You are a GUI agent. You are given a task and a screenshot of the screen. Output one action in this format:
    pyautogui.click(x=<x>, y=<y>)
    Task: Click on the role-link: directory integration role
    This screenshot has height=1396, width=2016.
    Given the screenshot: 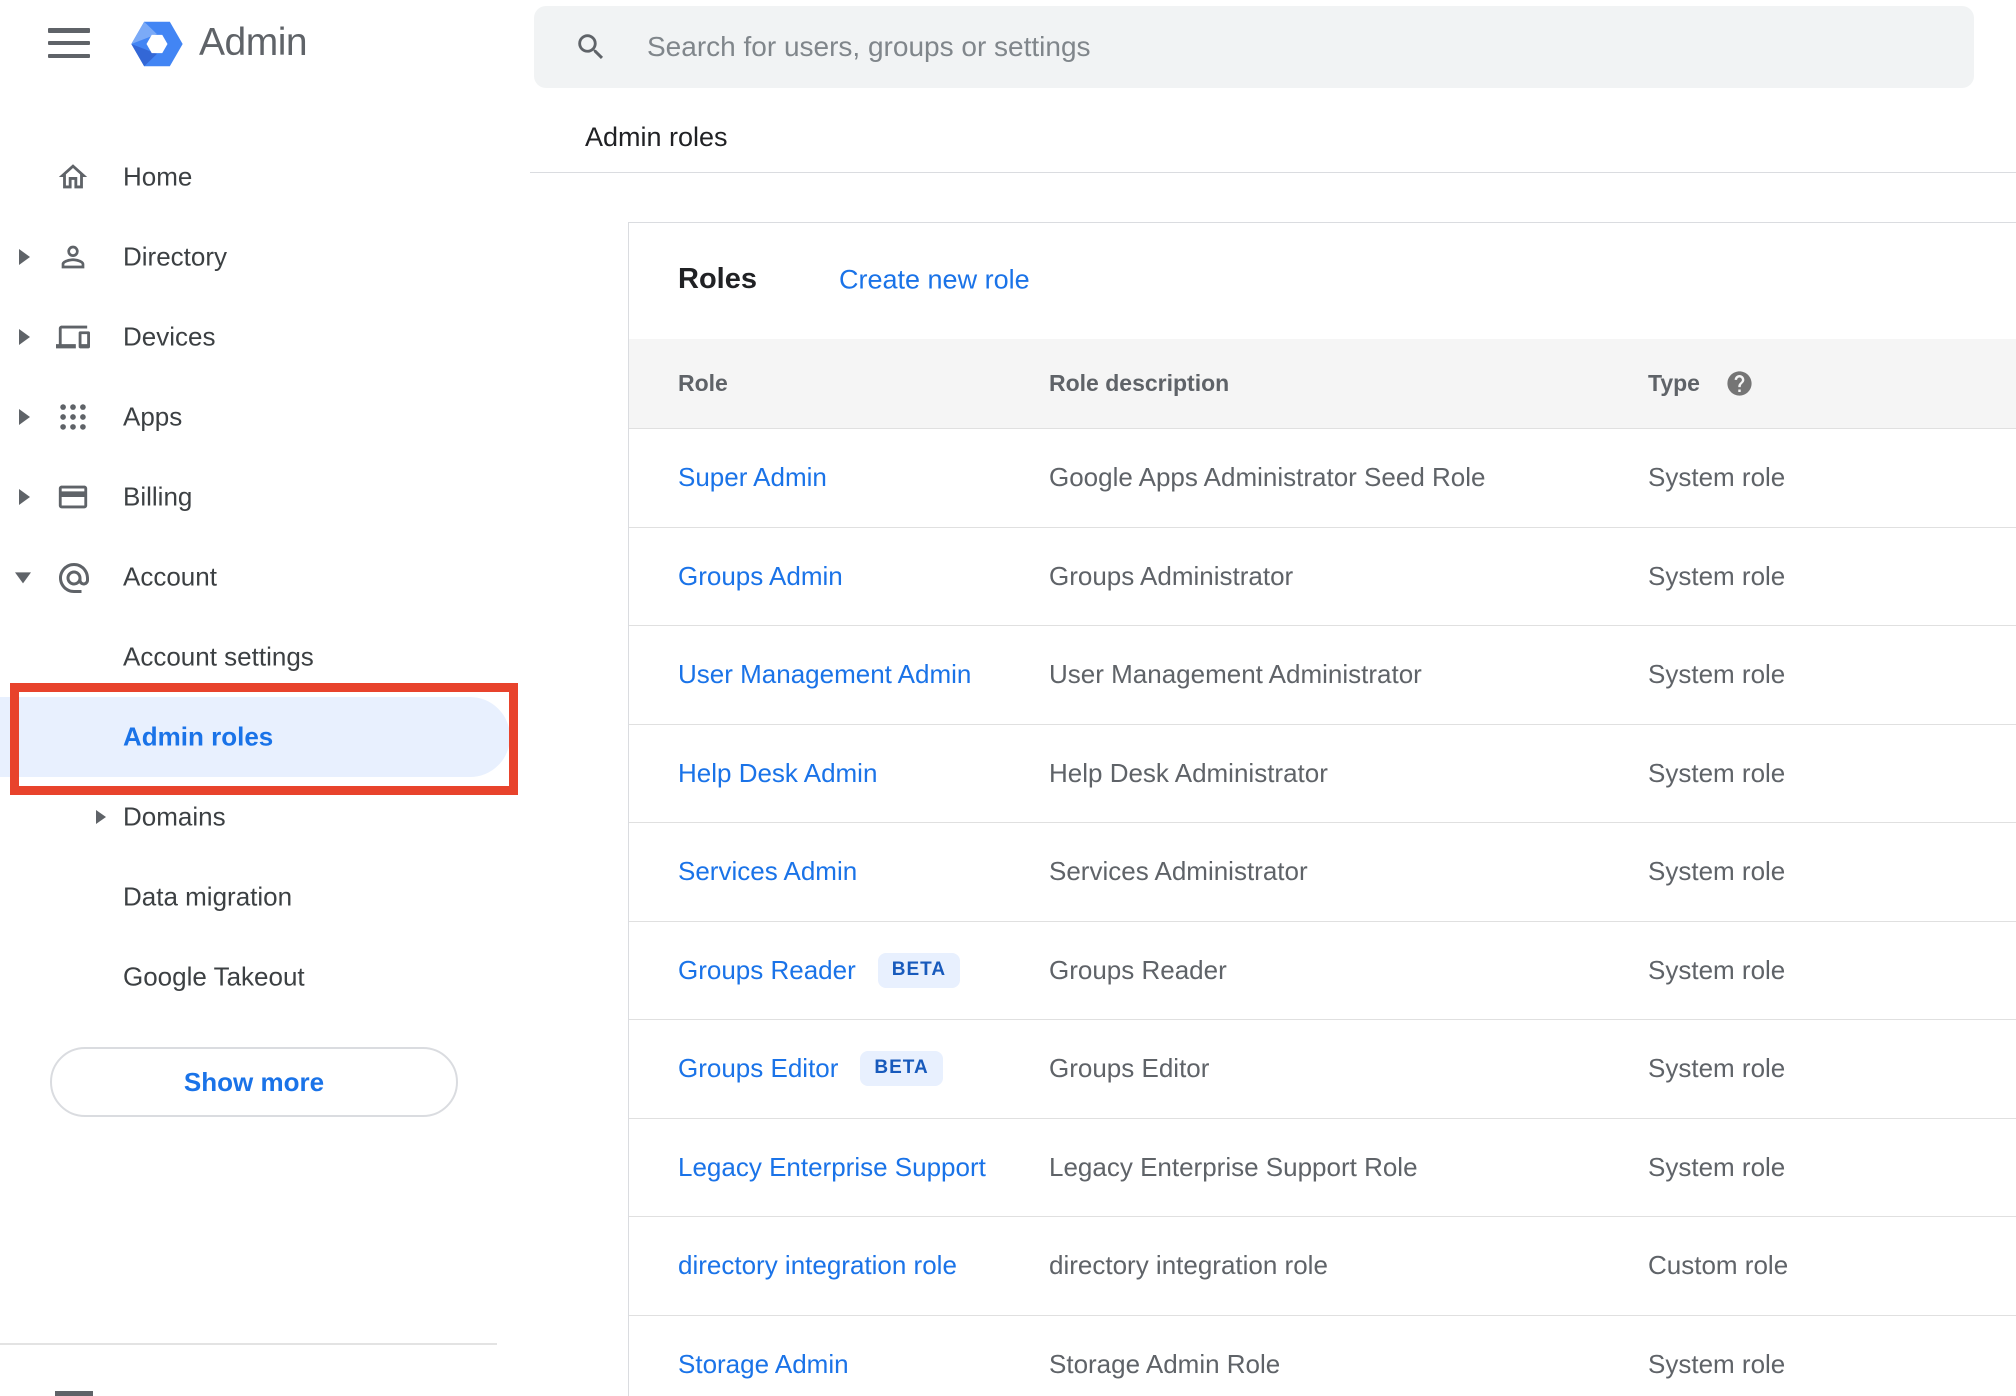 What is the action you would take?
    pyautogui.click(x=817, y=1265)
    